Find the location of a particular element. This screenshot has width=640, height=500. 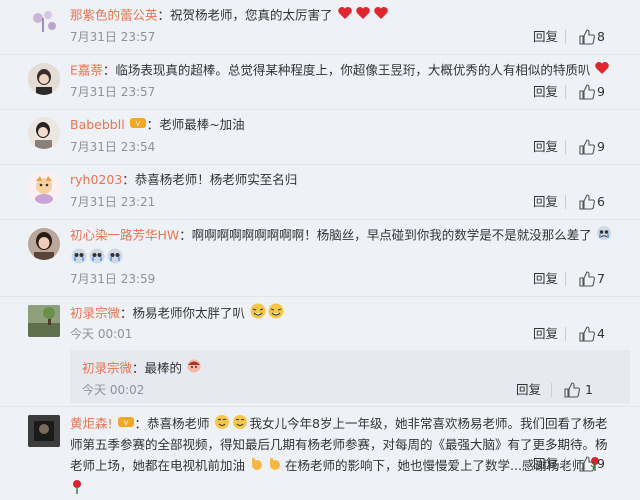

smile-emoji is located at coordinates (232, 425).